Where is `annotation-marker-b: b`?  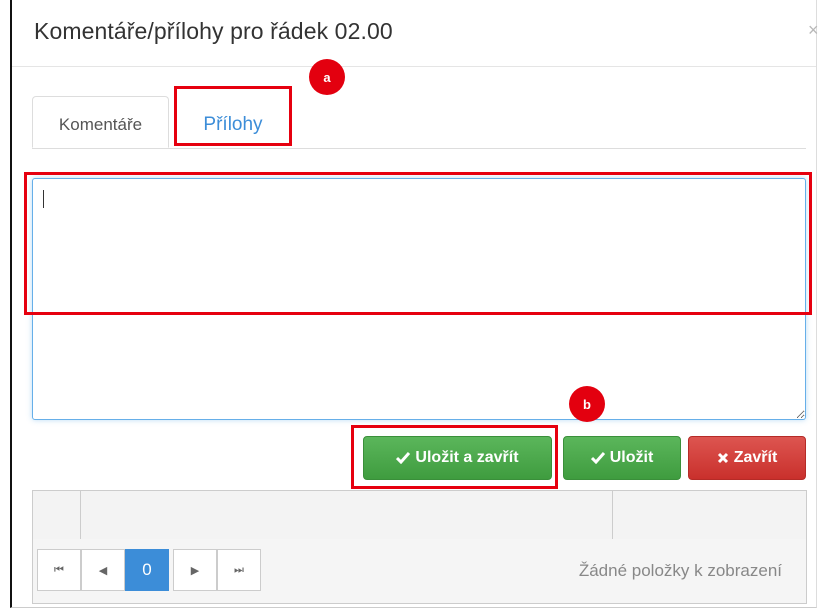
annotation-marker-b: b is located at coordinates (587, 404).